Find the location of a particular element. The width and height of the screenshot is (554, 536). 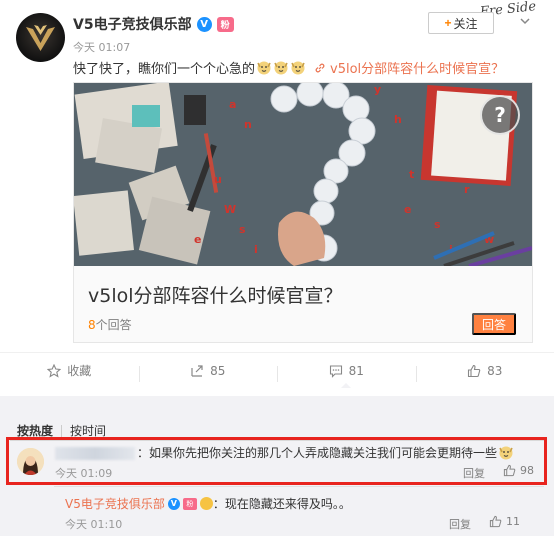

answers-count: 8个回答 is located at coordinates (110, 324).